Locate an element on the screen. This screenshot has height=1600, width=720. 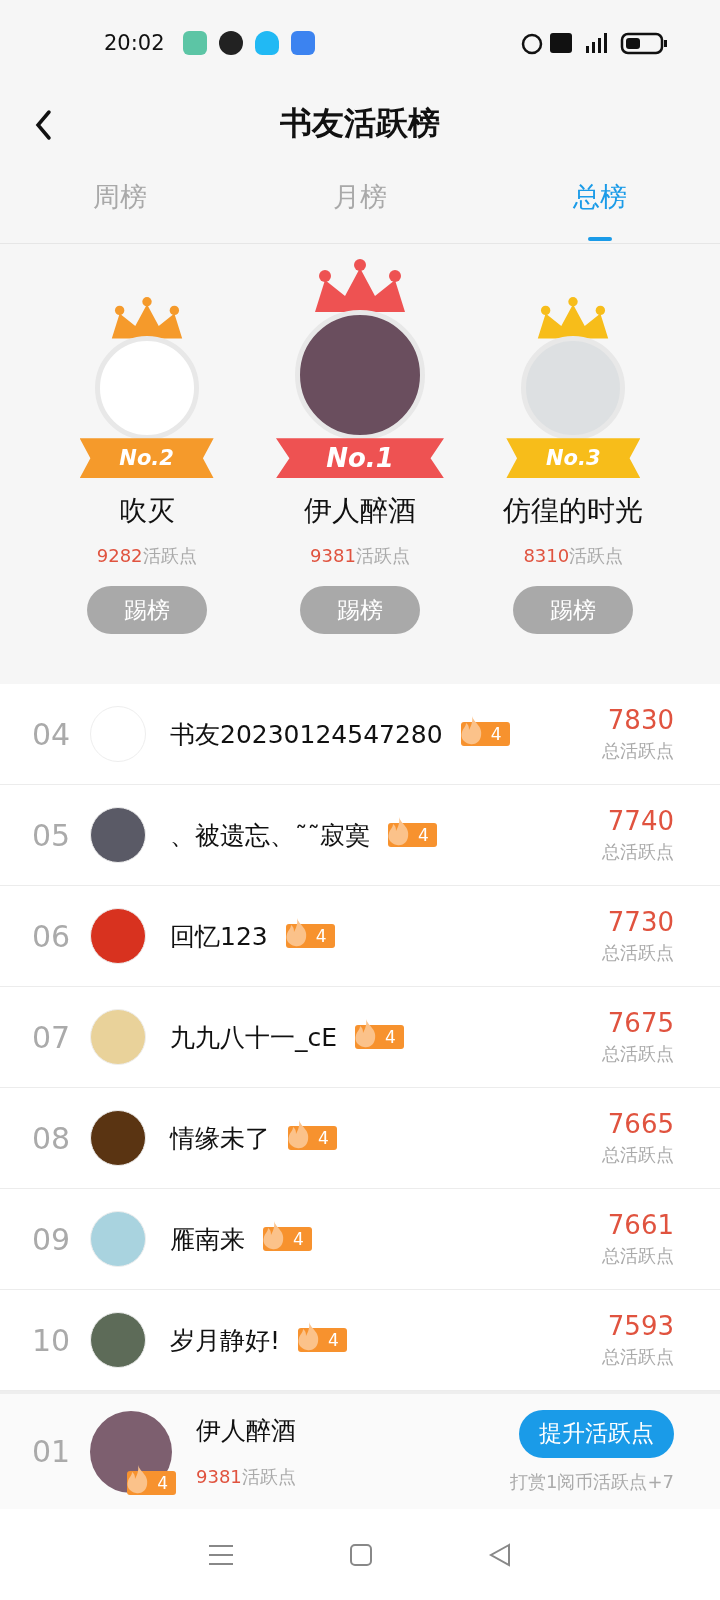
user-name: 岁月静好! is located at coordinates (225, 1340).